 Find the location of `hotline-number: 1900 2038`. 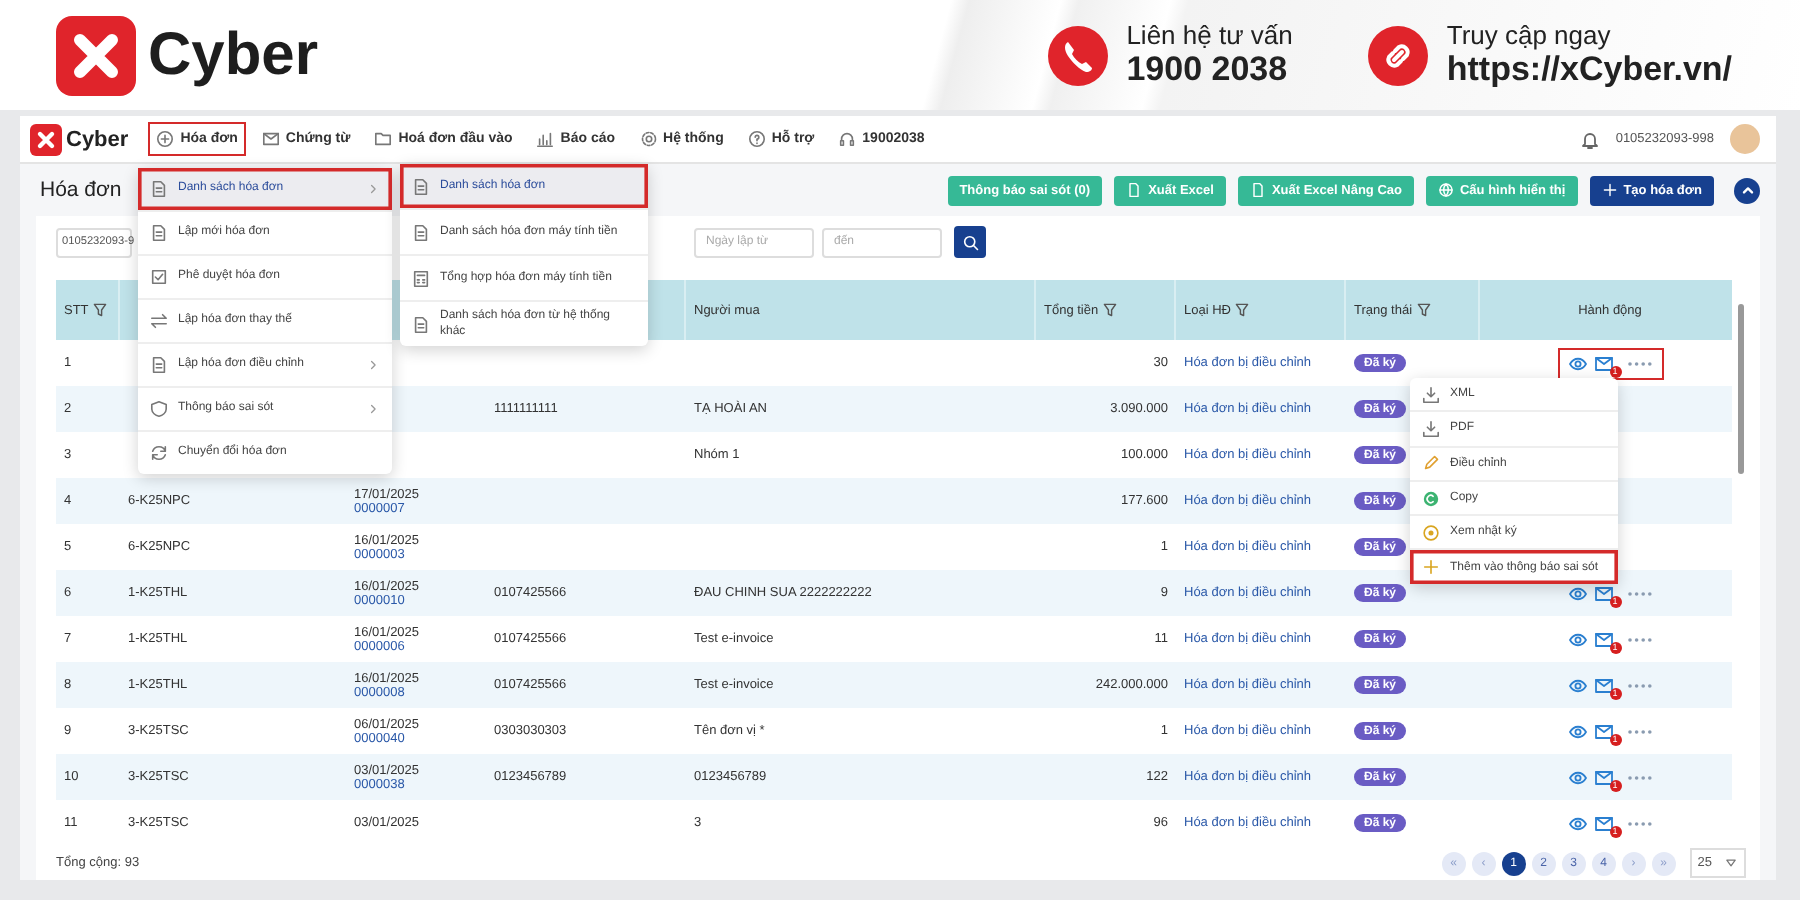

hotline-number: 1900 2038 is located at coordinates (1208, 70).